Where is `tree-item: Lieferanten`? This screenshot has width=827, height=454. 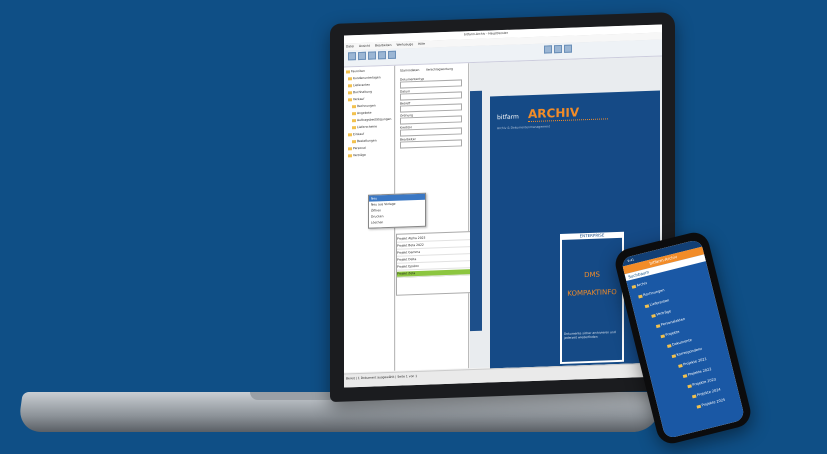 tree-item: Lieferanten is located at coordinates (359, 85).